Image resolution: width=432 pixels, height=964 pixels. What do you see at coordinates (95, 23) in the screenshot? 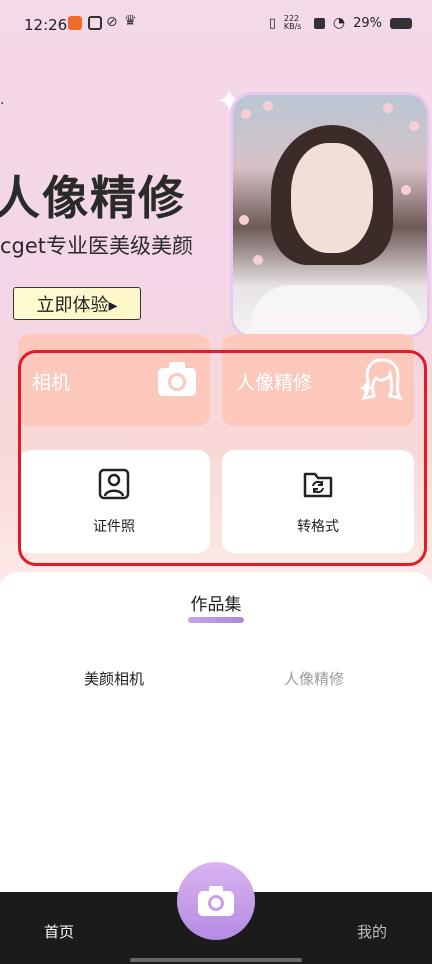
I see `mail-icon` at bounding box center [95, 23].